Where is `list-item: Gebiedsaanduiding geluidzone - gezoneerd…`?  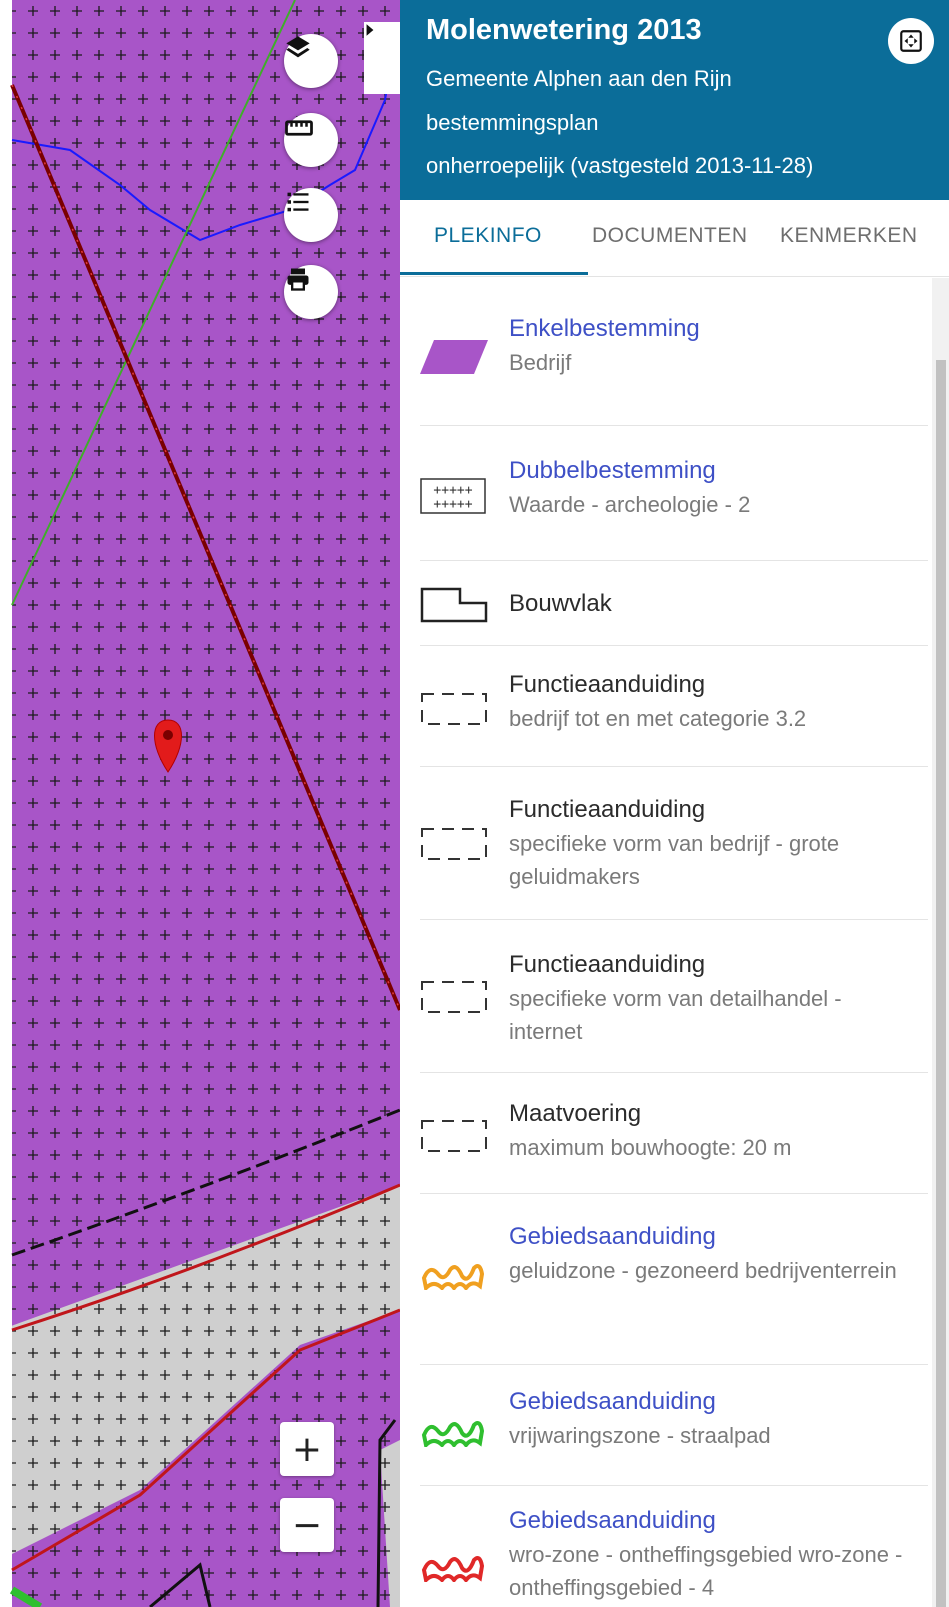 list-item: Gebiedsaanduiding geluidzone - gezoneerd… is located at coordinates (666, 1279).